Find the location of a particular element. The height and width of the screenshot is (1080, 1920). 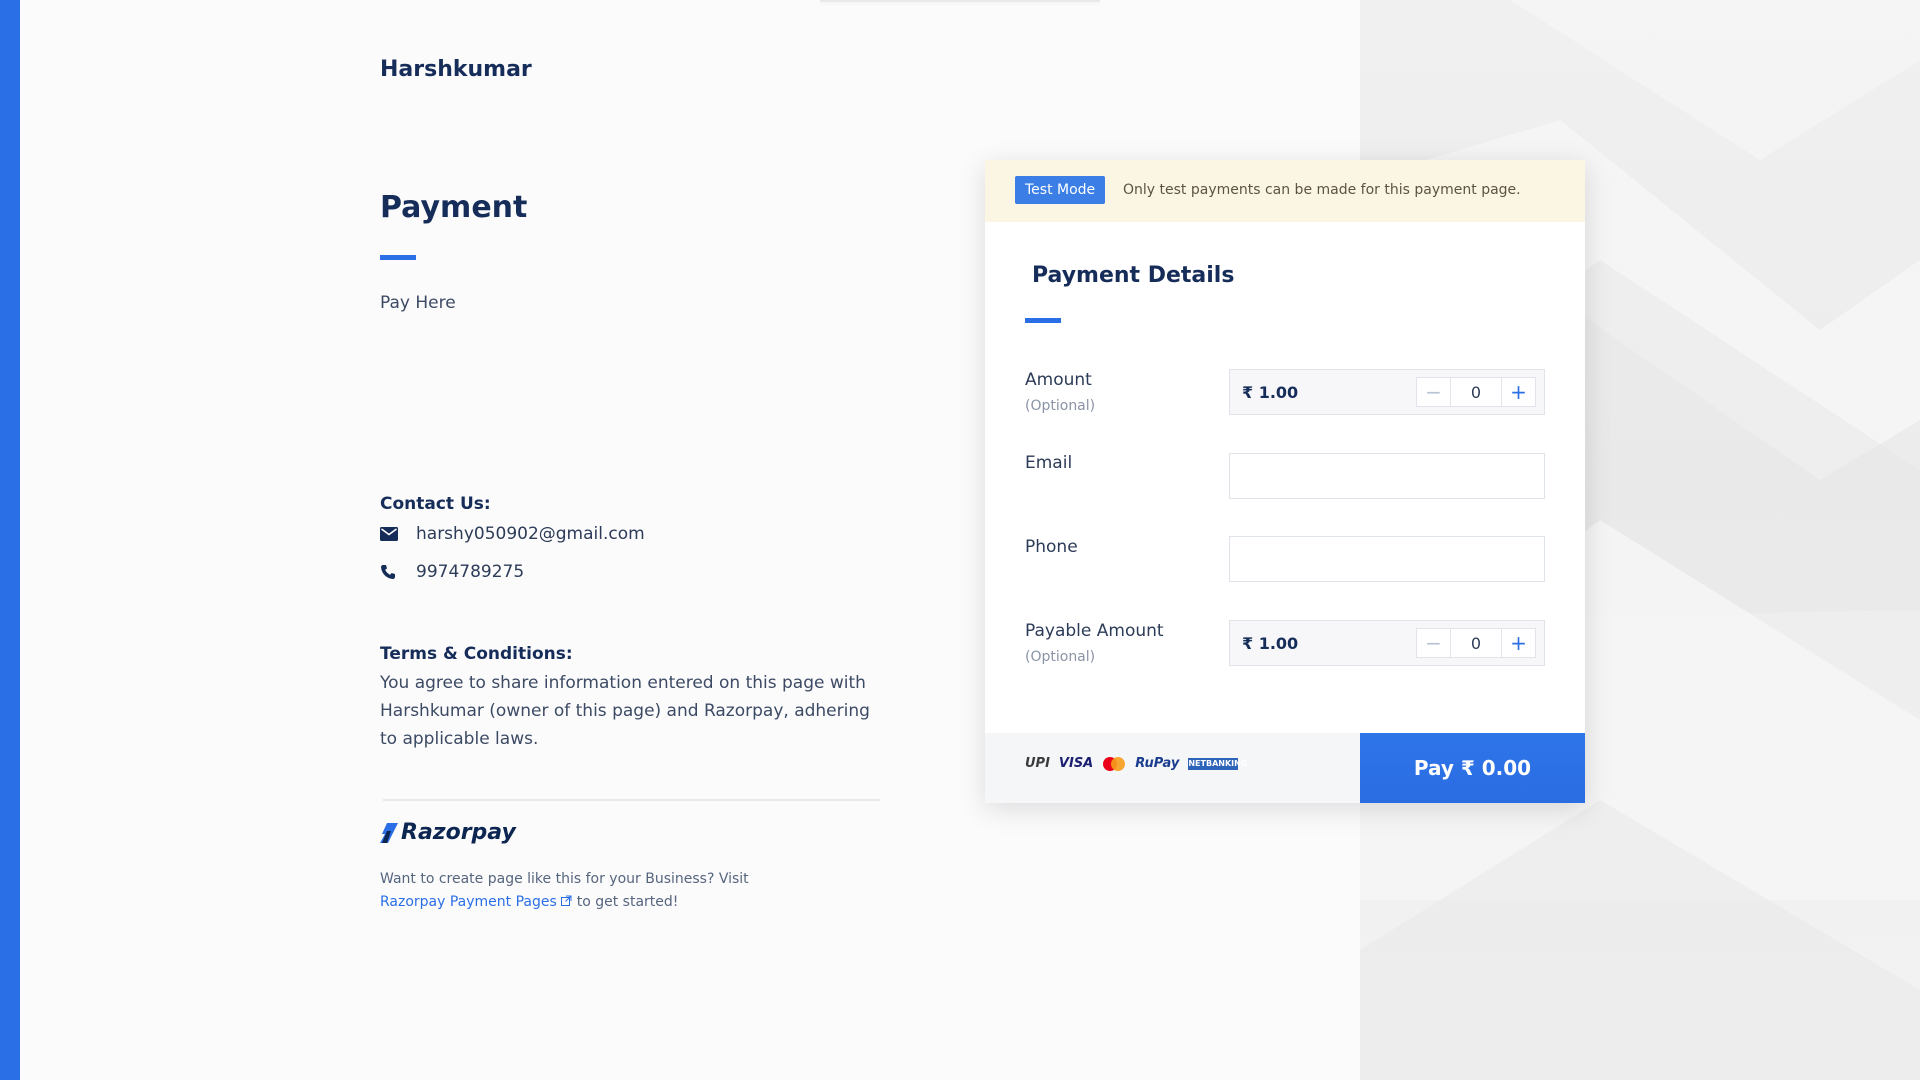

contact-phone: 9974789275 is located at coordinates (470, 572).